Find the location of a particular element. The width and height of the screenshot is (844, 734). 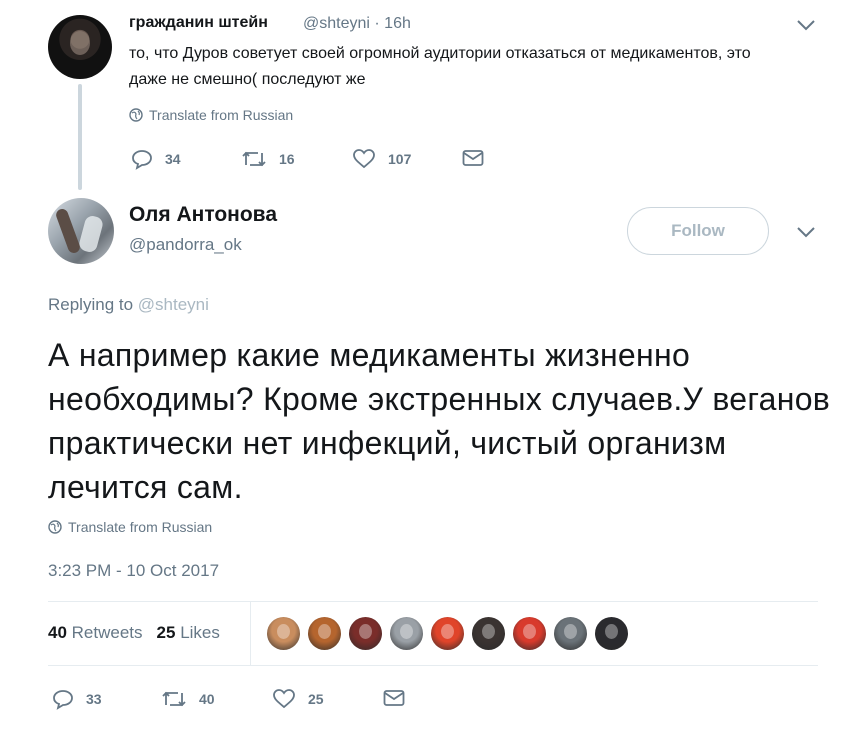

parent-like-button: 107 is located at coordinates (381, 159).